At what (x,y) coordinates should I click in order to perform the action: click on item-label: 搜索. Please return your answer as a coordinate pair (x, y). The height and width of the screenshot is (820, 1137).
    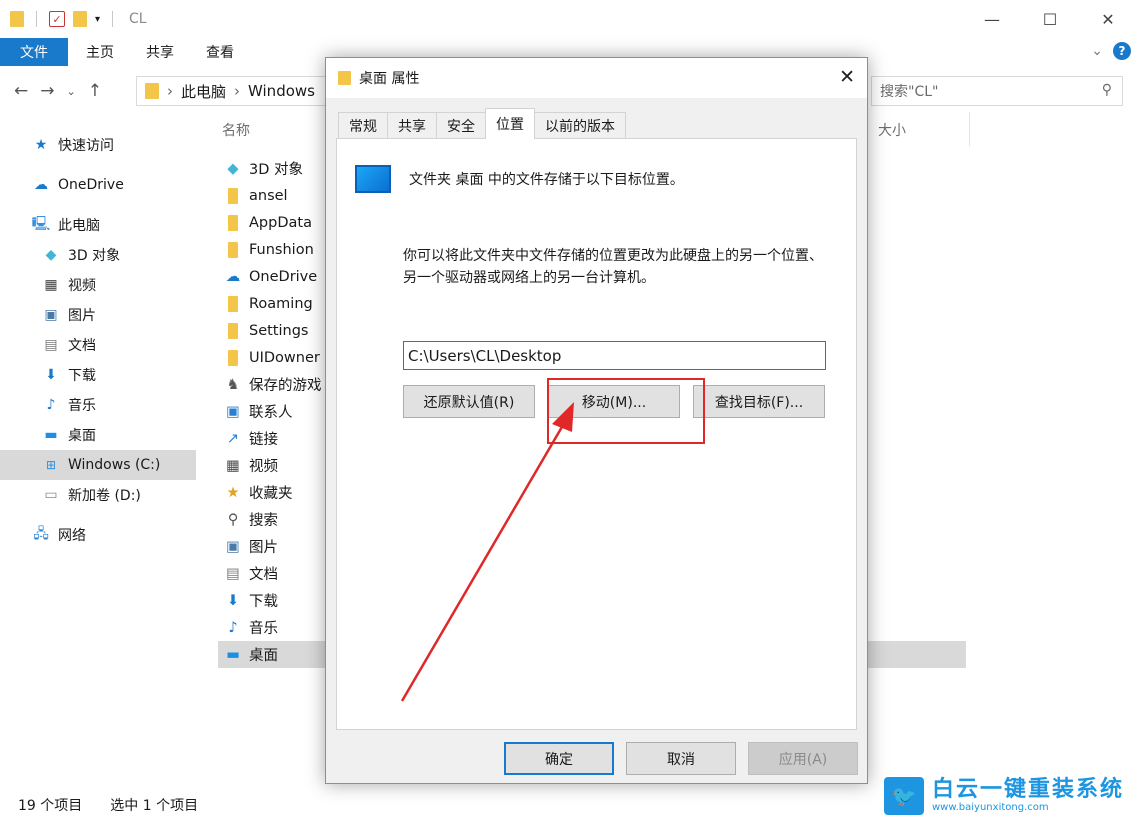
    Looking at the image, I should click on (263, 521).